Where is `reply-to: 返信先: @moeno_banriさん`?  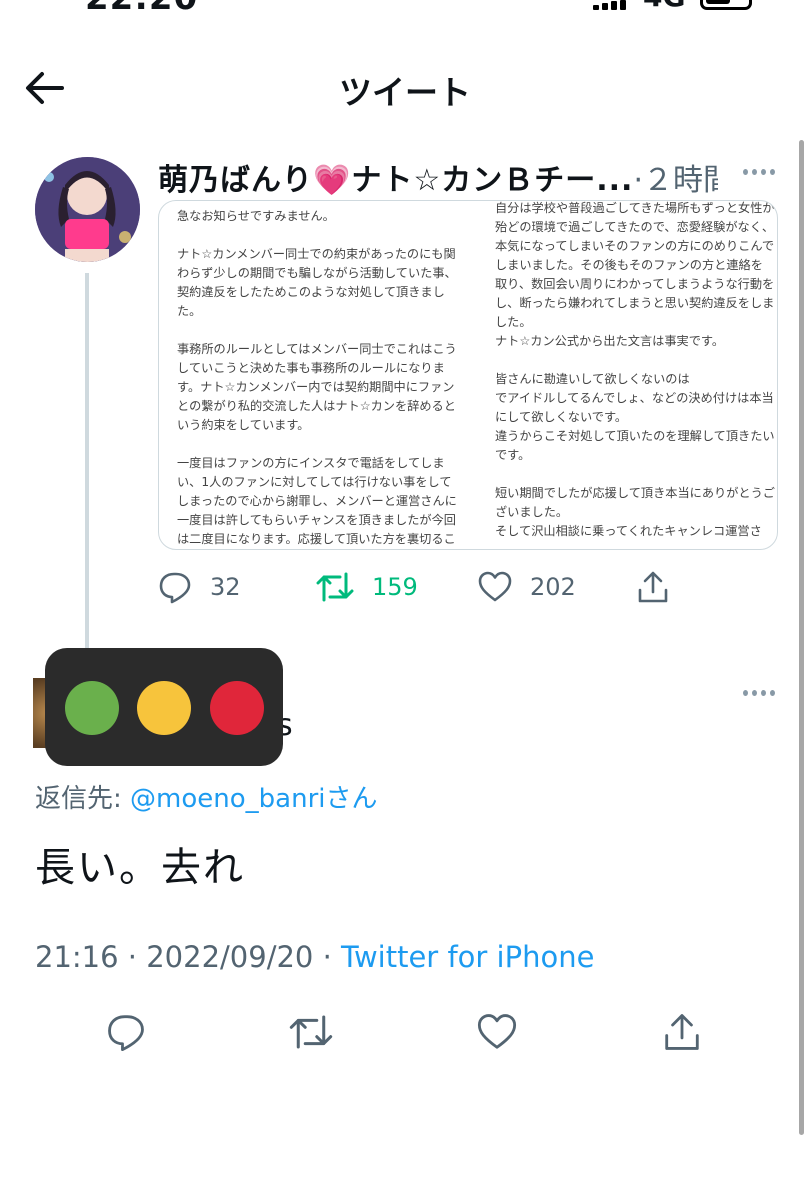 reply-to: 返信先: @moeno_banriさん is located at coordinates (206, 796).